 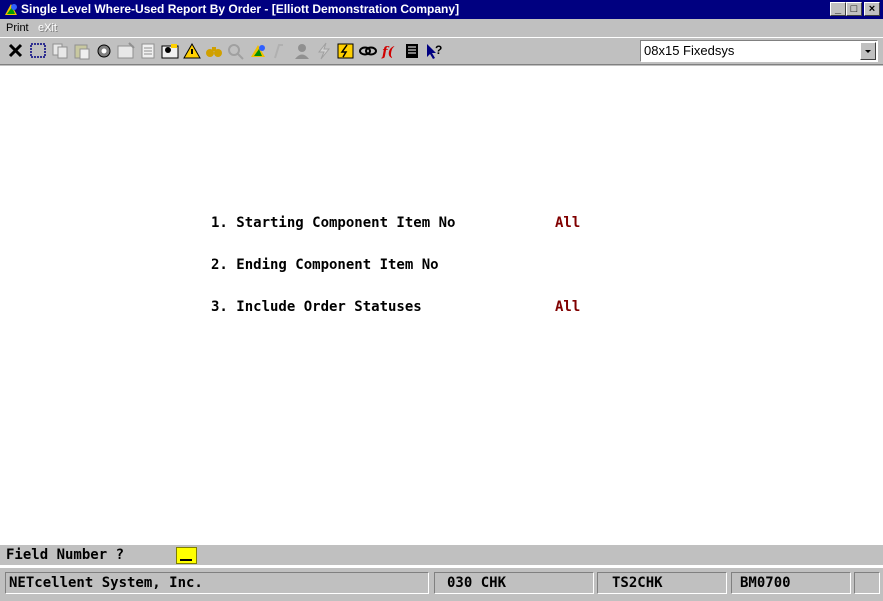 What do you see at coordinates (567, 307) in the screenshot?
I see `field-3-value: All` at bounding box center [567, 307].